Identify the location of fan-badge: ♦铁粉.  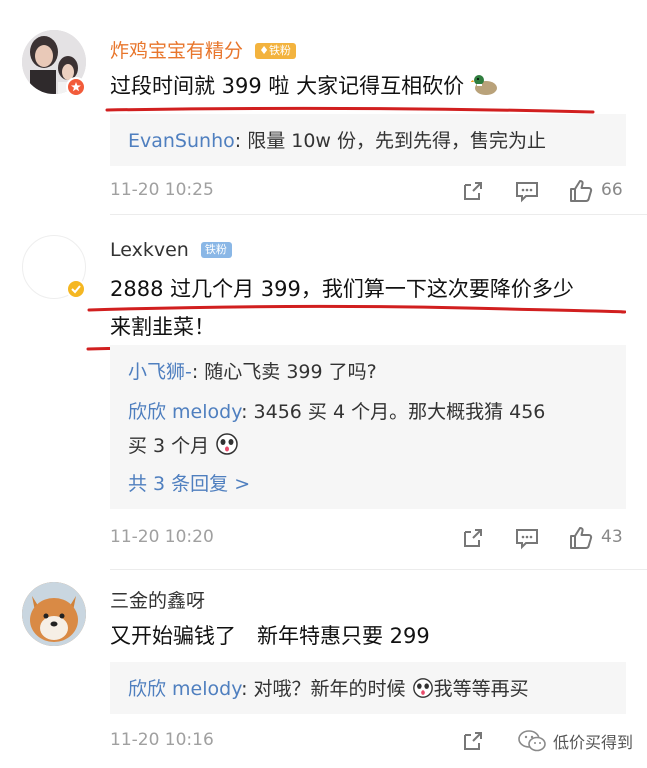
(275, 51).